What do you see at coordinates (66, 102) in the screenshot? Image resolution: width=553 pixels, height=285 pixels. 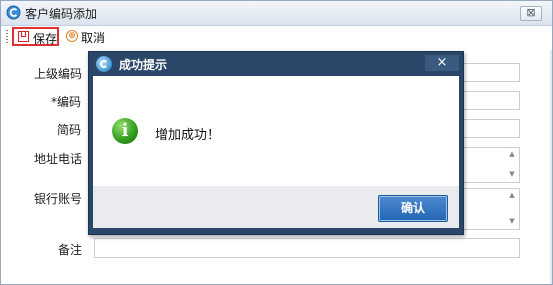 I see `code-label: *编码` at bounding box center [66, 102].